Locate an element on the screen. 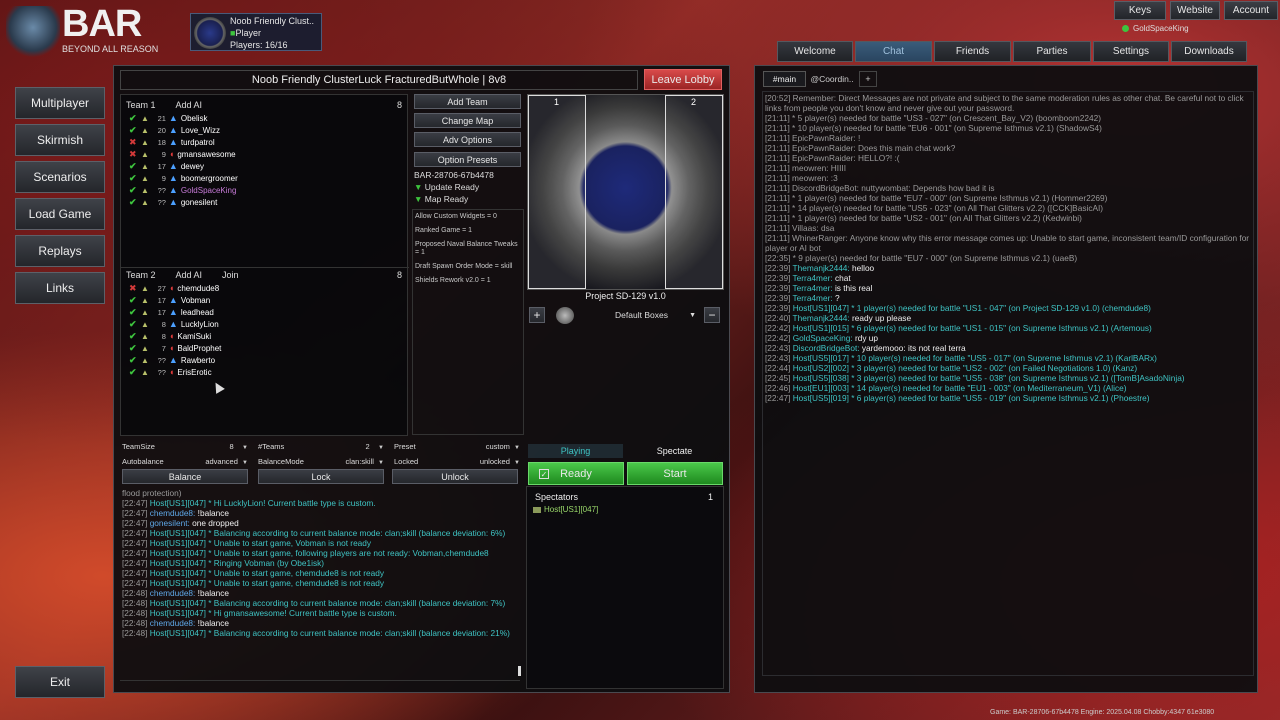 This screenshot has height=720, width=1280. start-button: Start is located at coordinates (675, 473).